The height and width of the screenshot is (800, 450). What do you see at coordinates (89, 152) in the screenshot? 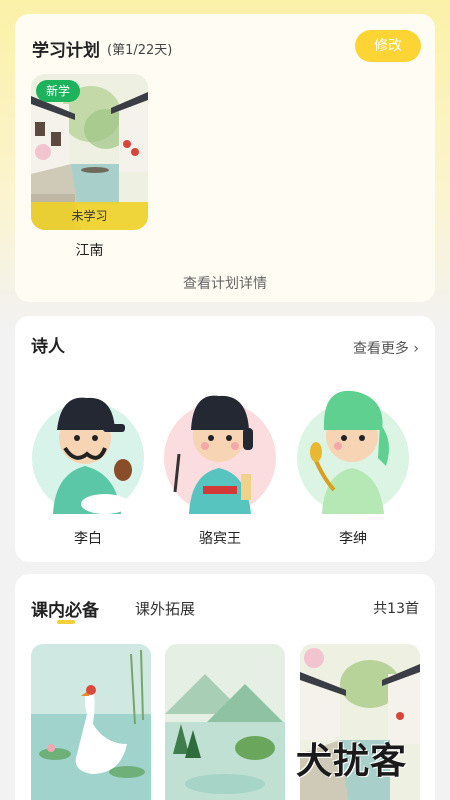
I see `plan-poem-thumbnail: 新学 未学习` at bounding box center [89, 152].